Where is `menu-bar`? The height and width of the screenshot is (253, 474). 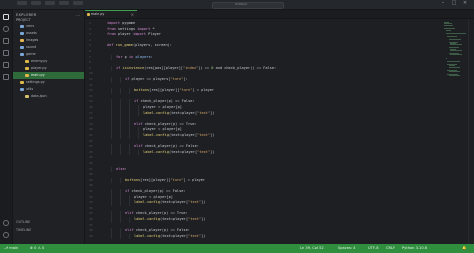
menu-bar is located at coordinates (50, 3).